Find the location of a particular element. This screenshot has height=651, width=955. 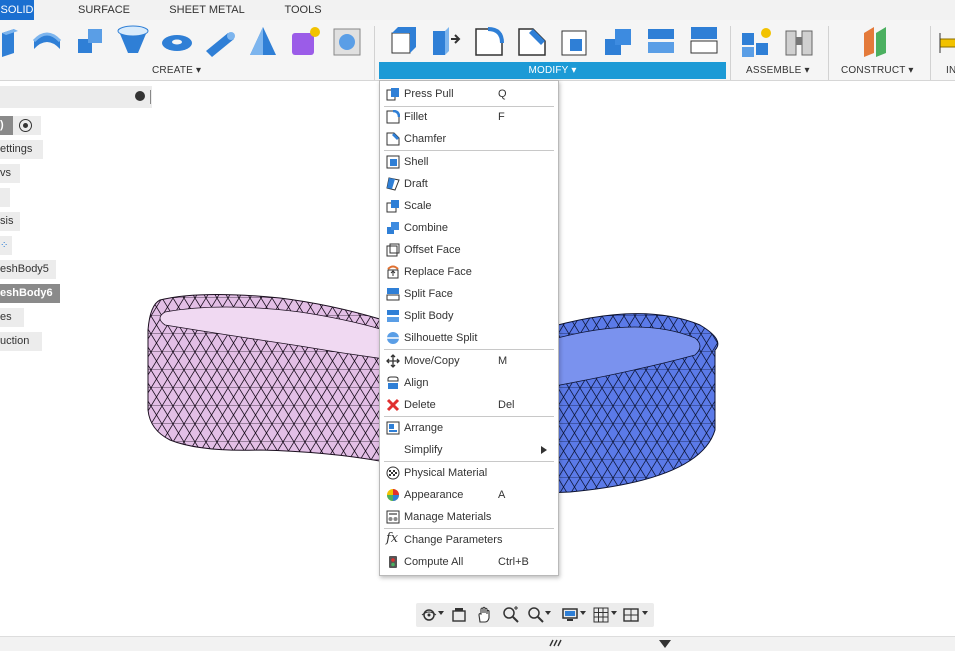

menu-item-fillet: Fillet F is located at coordinates (469, 117).